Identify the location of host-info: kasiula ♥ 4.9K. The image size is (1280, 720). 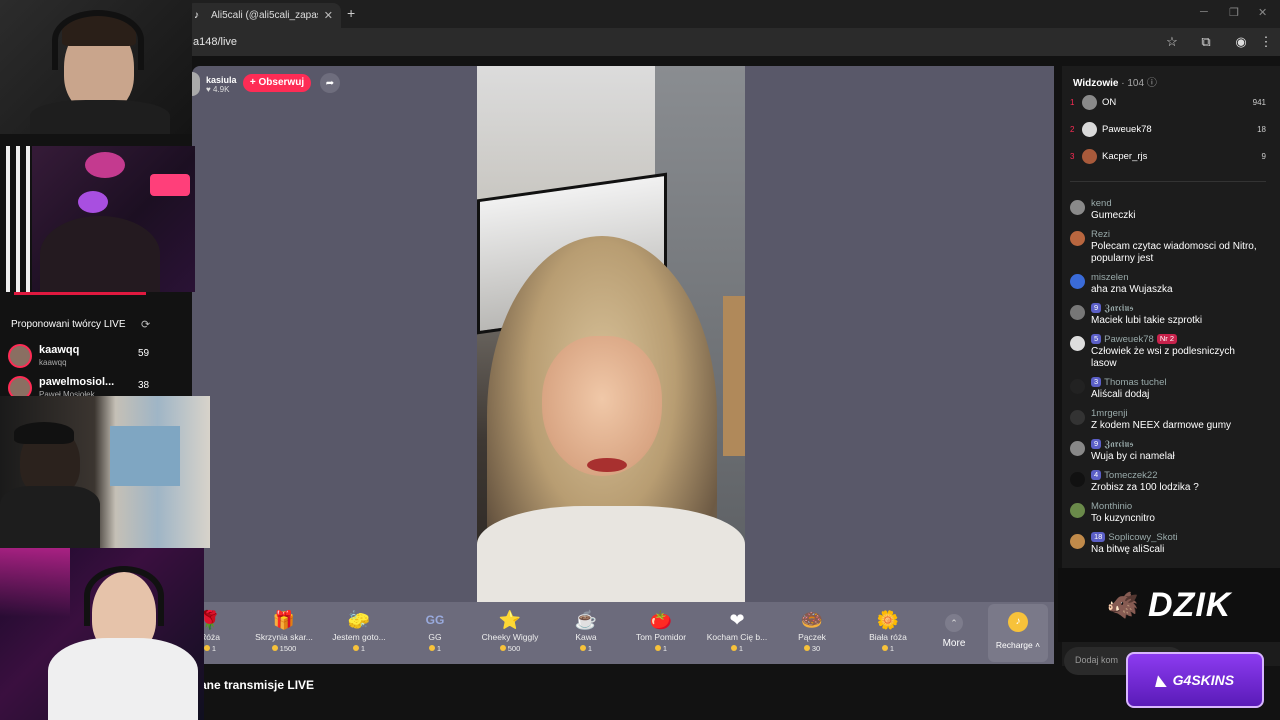
(214, 84).